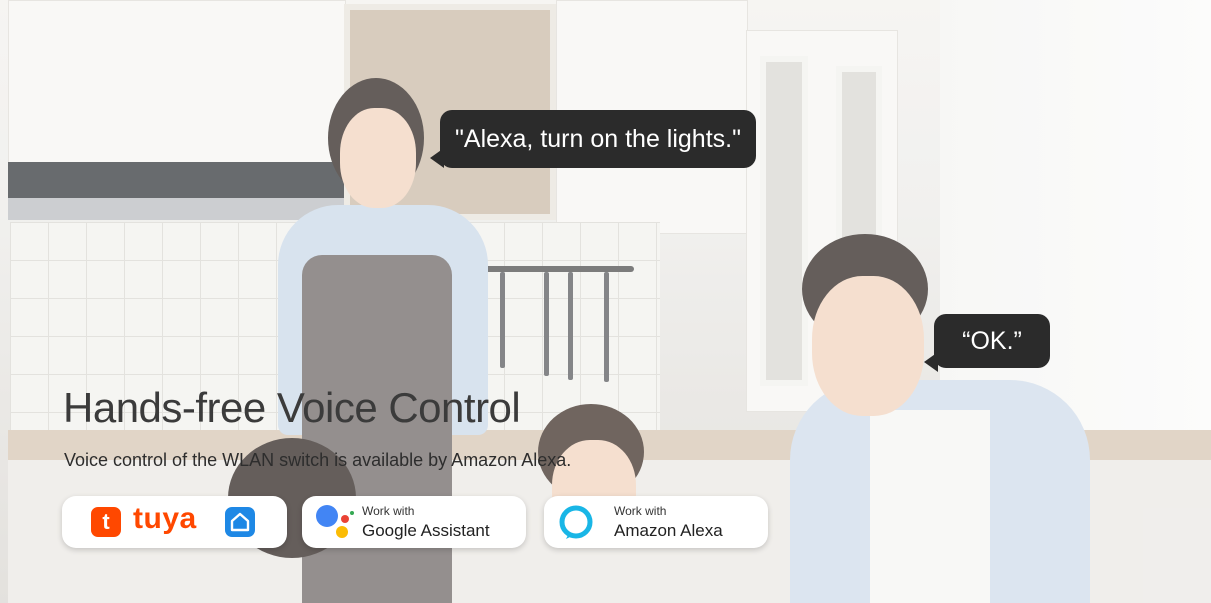  I want to click on google-assistant-badge: Work with Google Assistant, so click(414, 522).